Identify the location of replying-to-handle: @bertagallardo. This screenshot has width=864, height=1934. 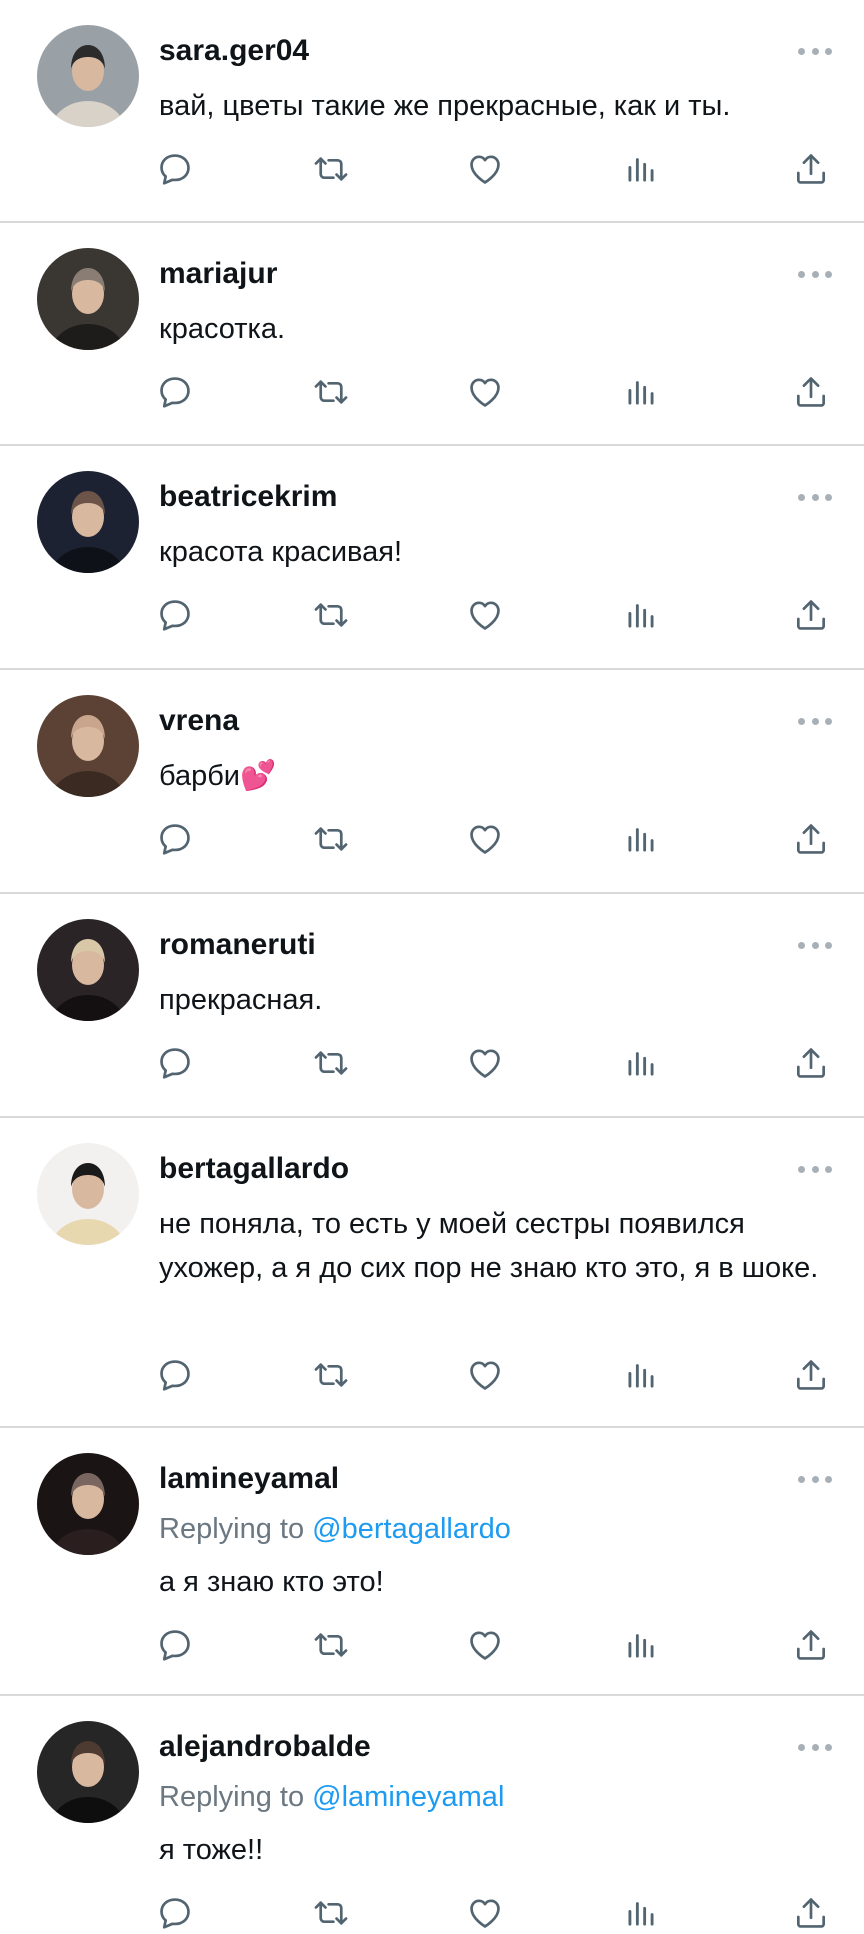
(411, 1529).